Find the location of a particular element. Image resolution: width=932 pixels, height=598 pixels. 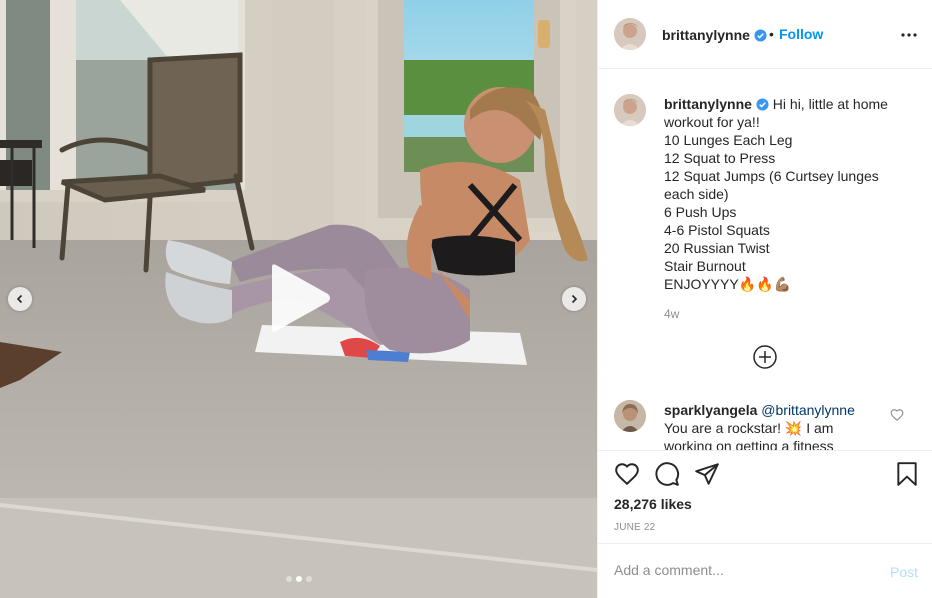

caption-line: 10 Lunges Each Leg is located at coordinates (728, 140).